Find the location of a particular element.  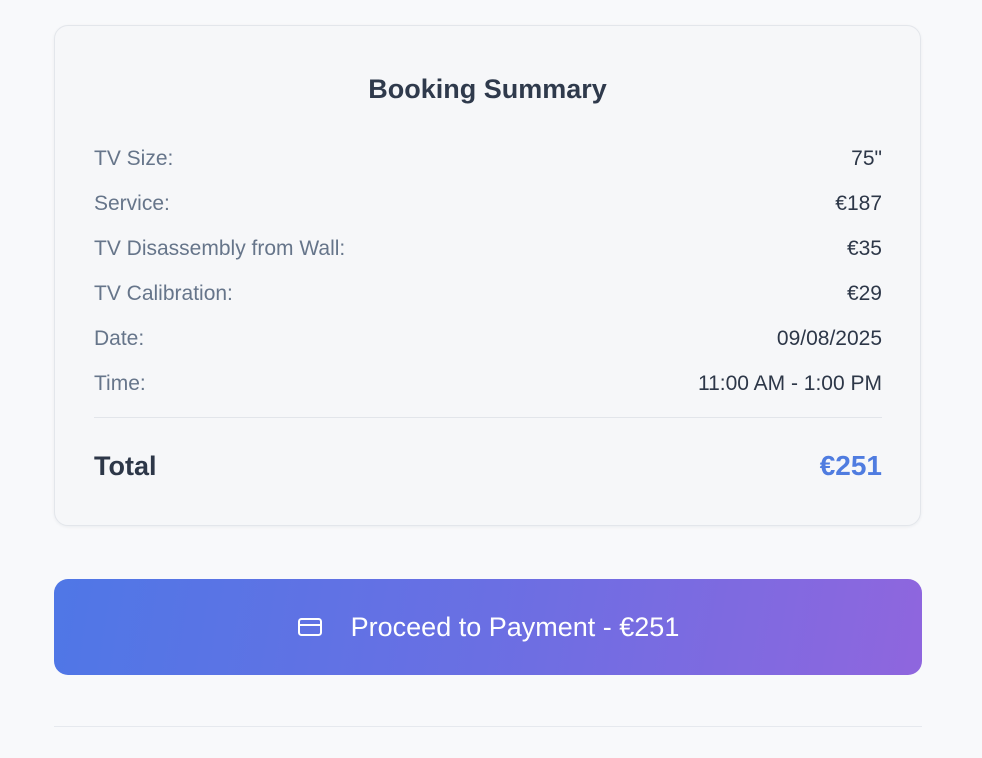

summary-row-disassembly: TV Disassembly from Wall: €35 is located at coordinates (488, 248).